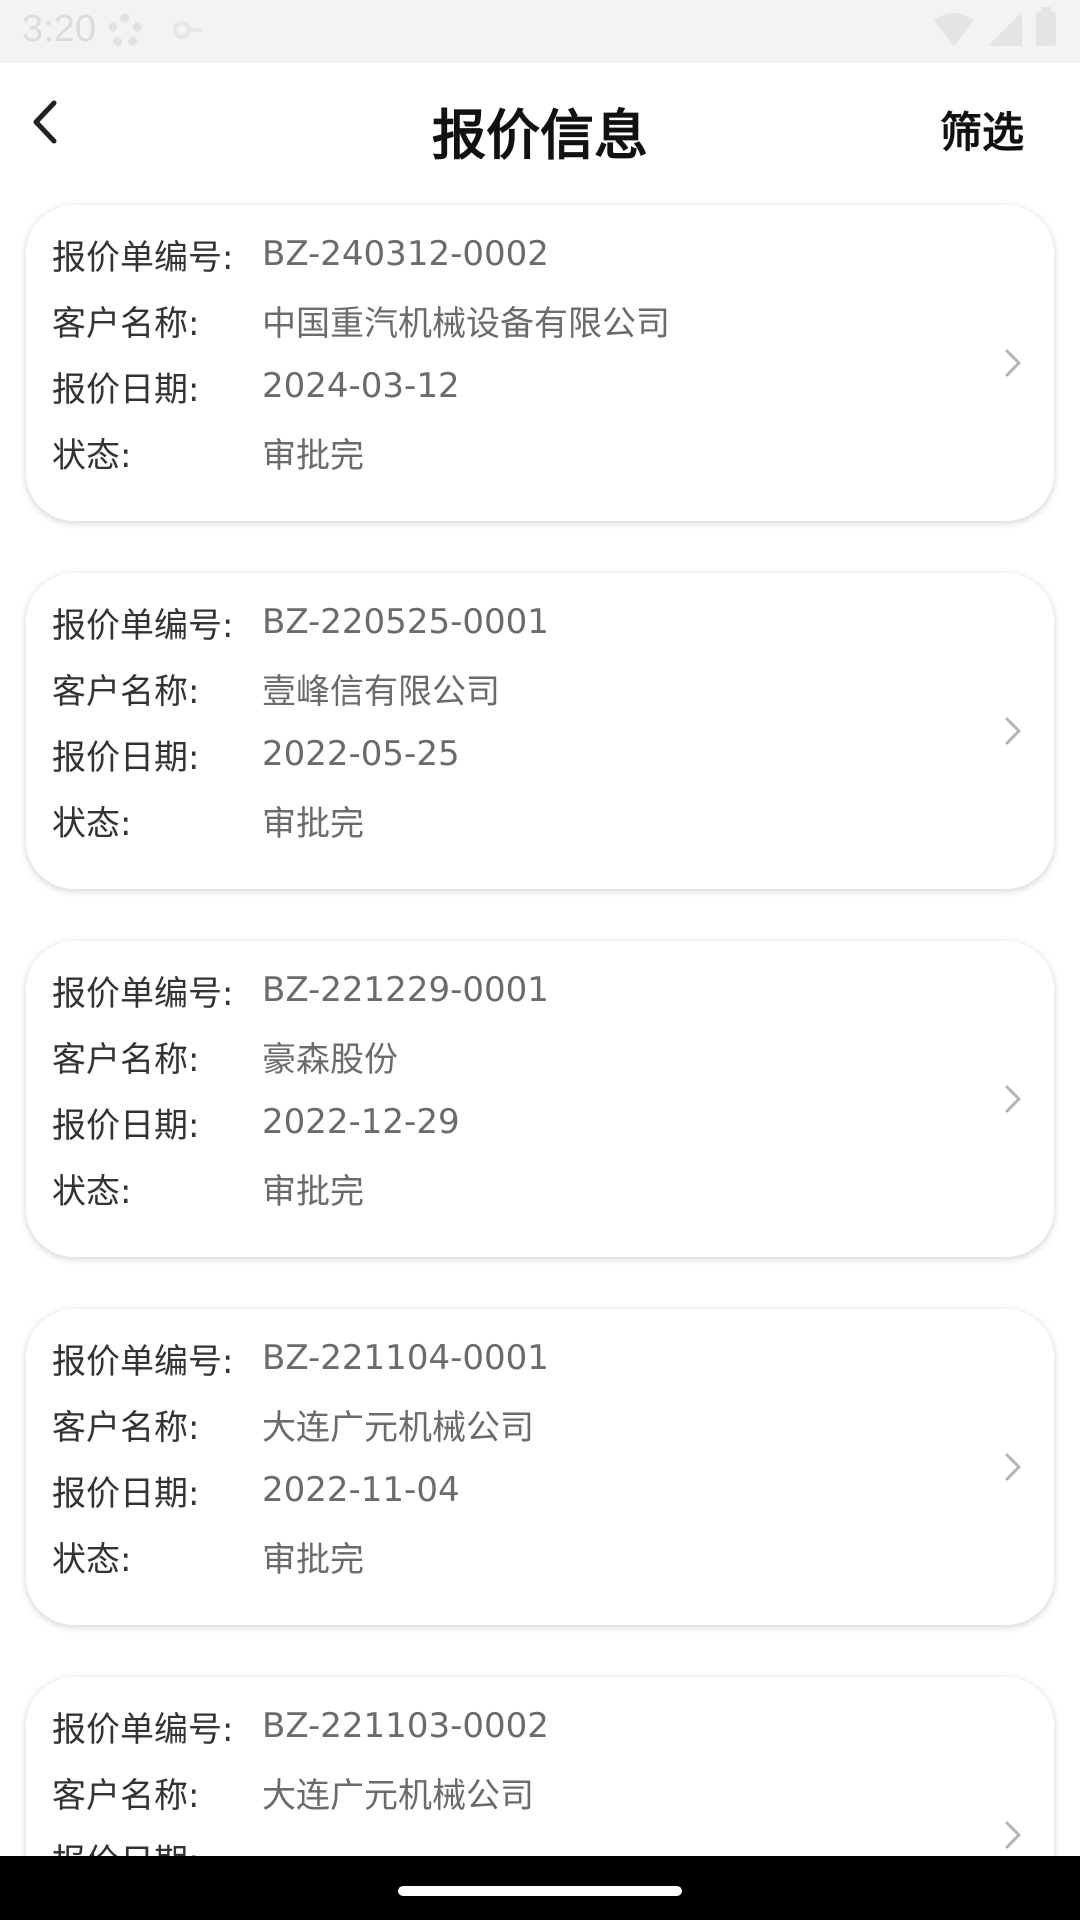 The height and width of the screenshot is (1920, 1080). Describe the element at coordinates (405, 254) in the screenshot. I see `quote-no-value: BZ-240312-0002` at that location.